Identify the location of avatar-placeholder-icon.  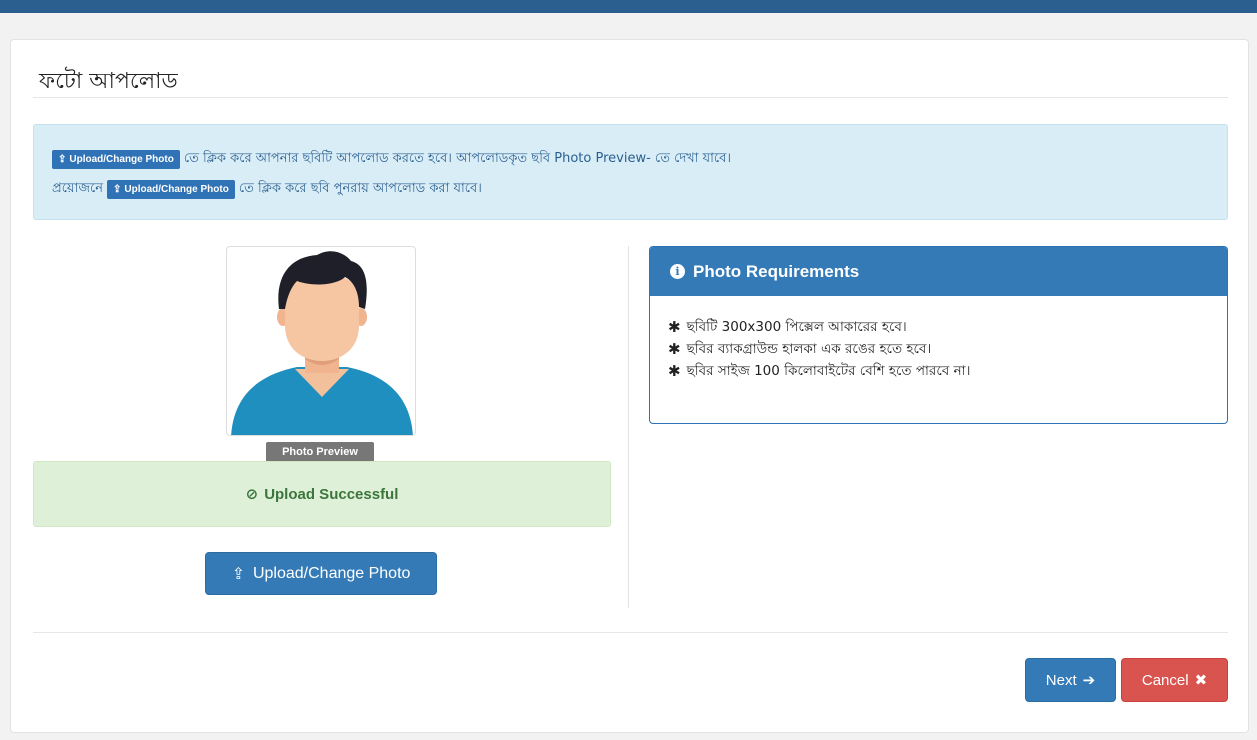
(322, 343).